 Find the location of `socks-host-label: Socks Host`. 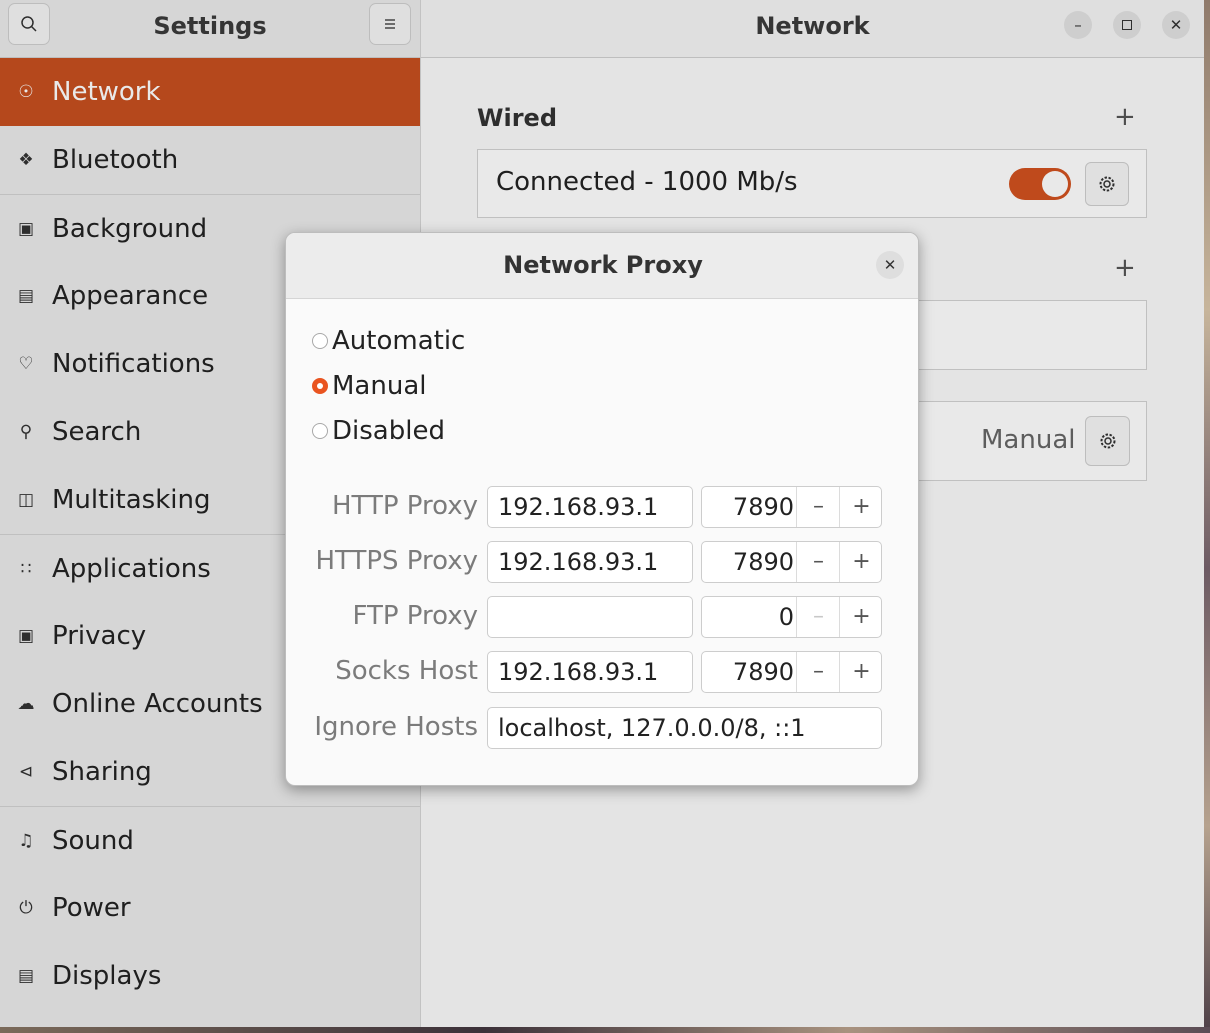

socks-host-label: Socks Host is located at coordinates (406, 671).